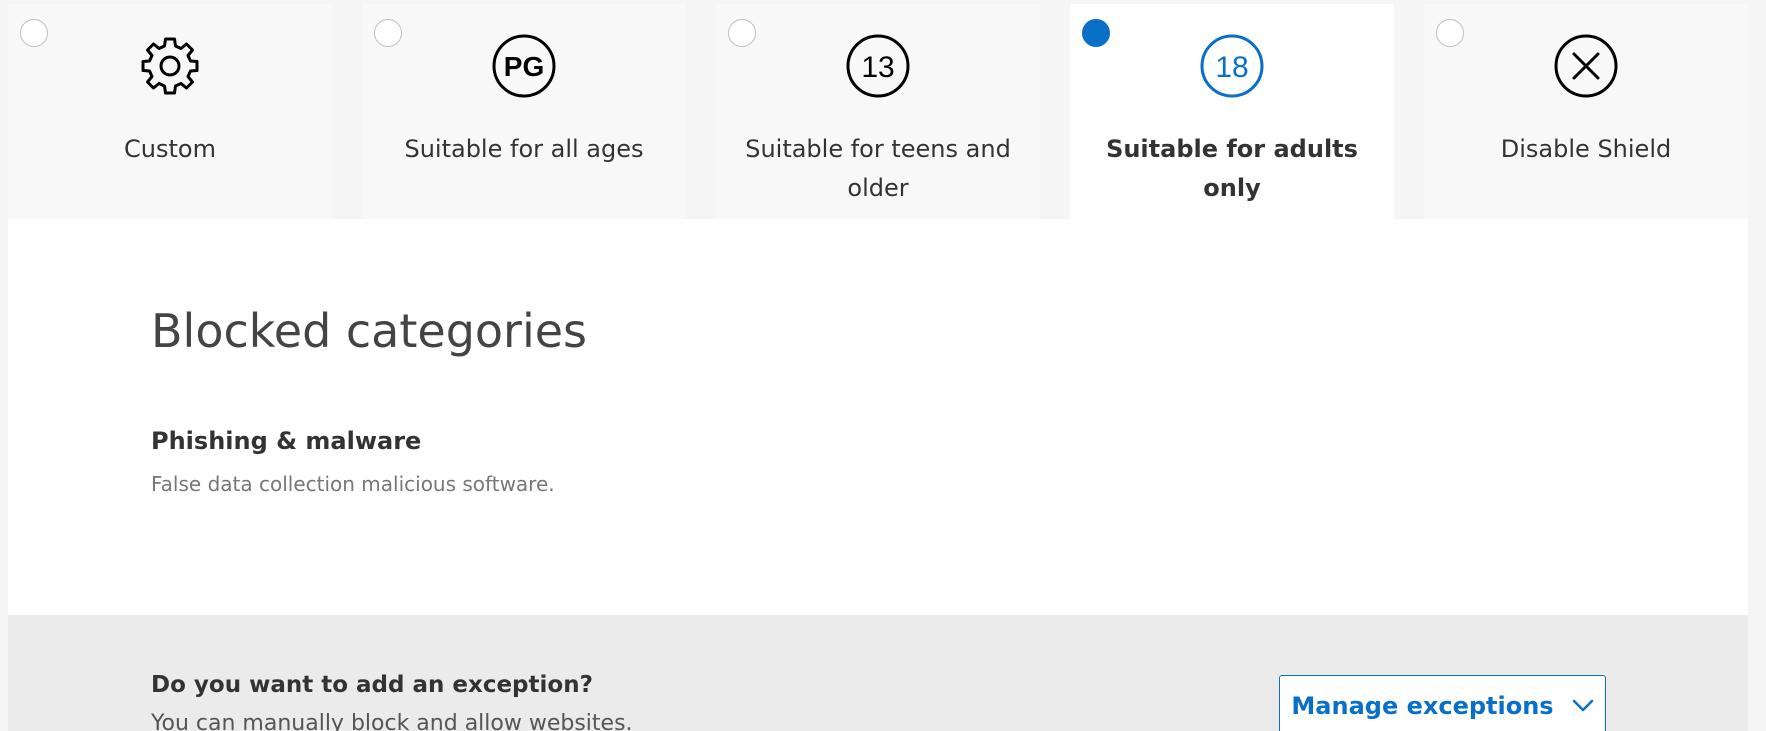 The height and width of the screenshot is (731, 1766). I want to click on icon-text: 18, so click(1231, 67).